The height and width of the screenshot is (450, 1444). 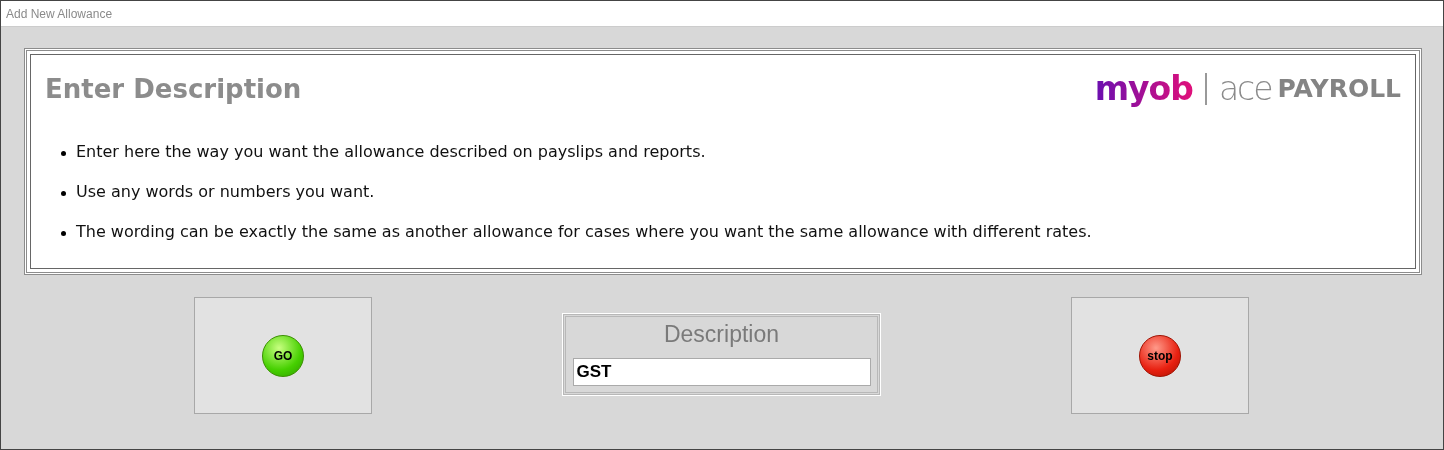 What do you see at coordinates (721, 334) in the screenshot?
I see `field-label: Description` at bounding box center [721, 334].